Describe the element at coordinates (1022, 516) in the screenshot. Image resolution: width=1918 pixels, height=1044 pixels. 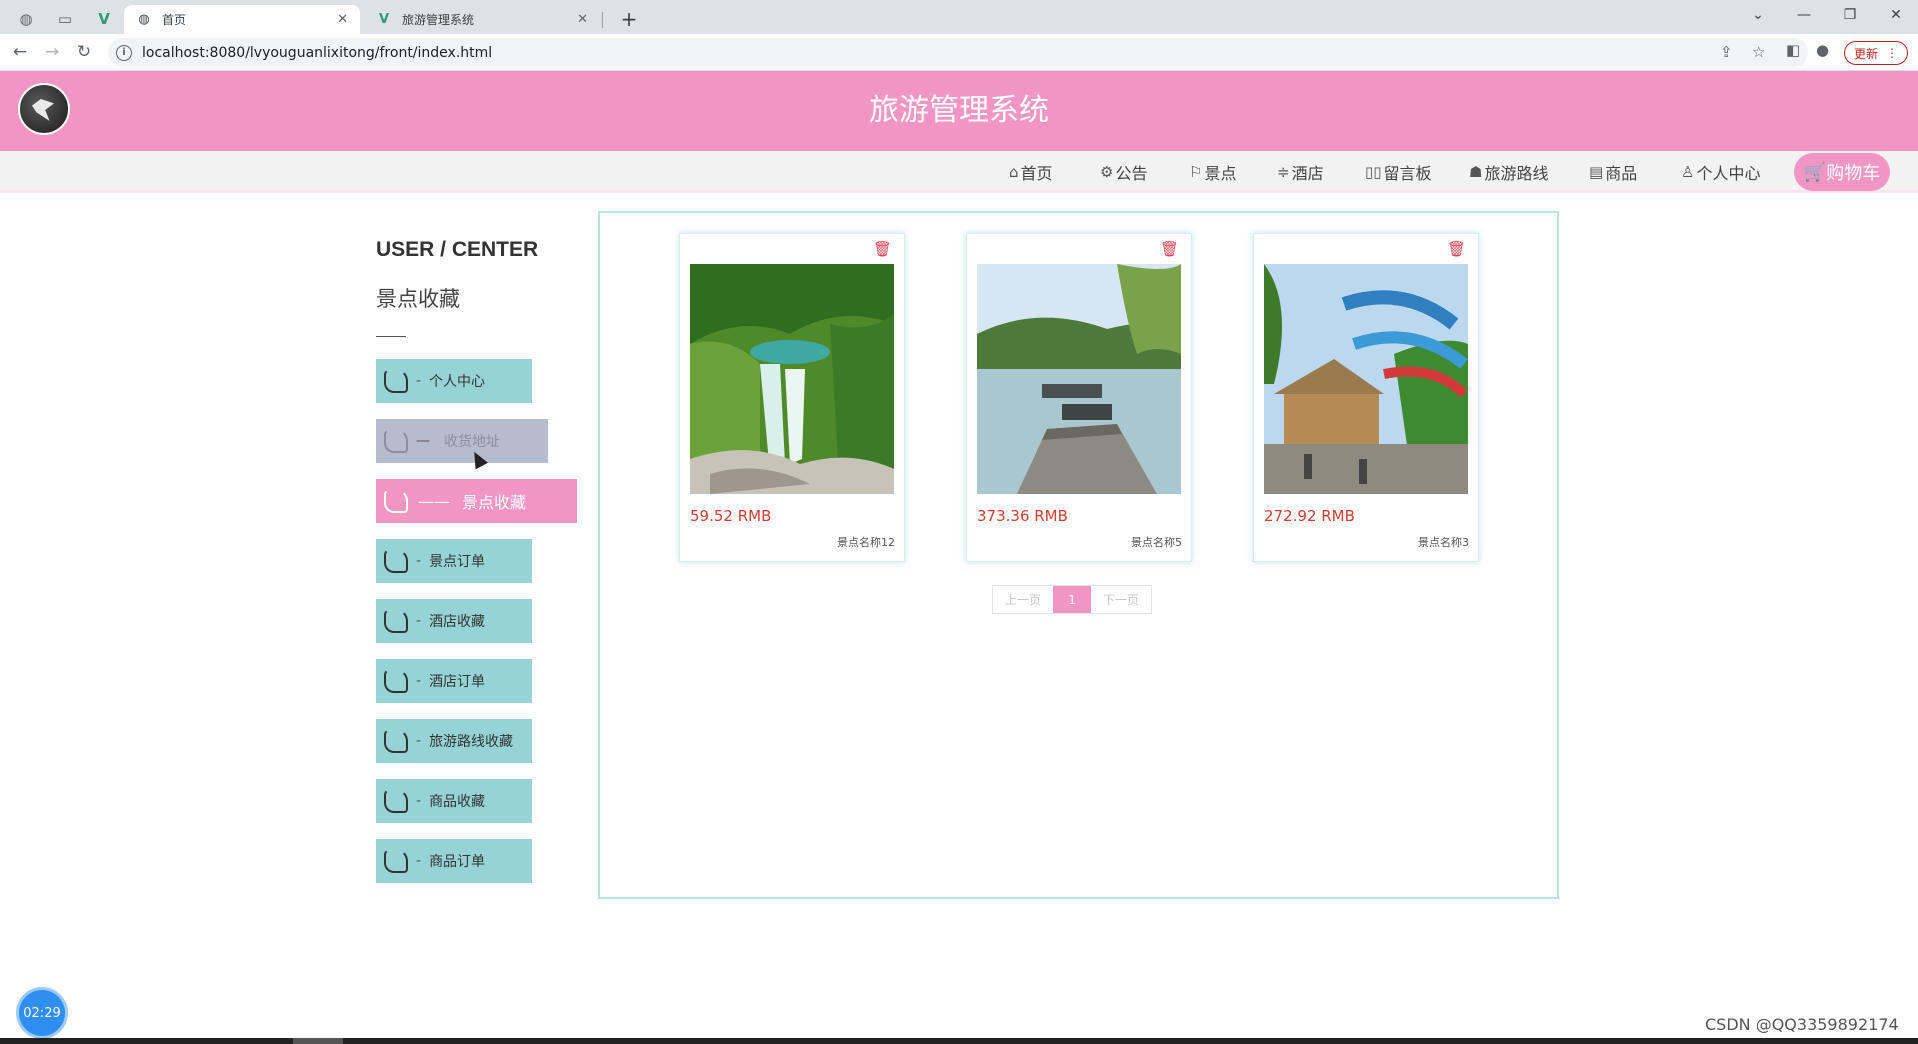
I see `price: 373.36 RMB` at that location.